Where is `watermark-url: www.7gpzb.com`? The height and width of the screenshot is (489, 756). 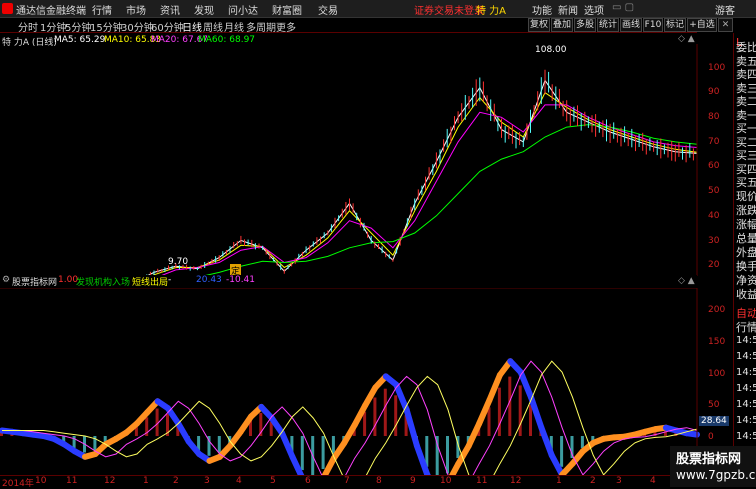 watermark-url: www.7gpzb.com is located at coordinates (716, 475).